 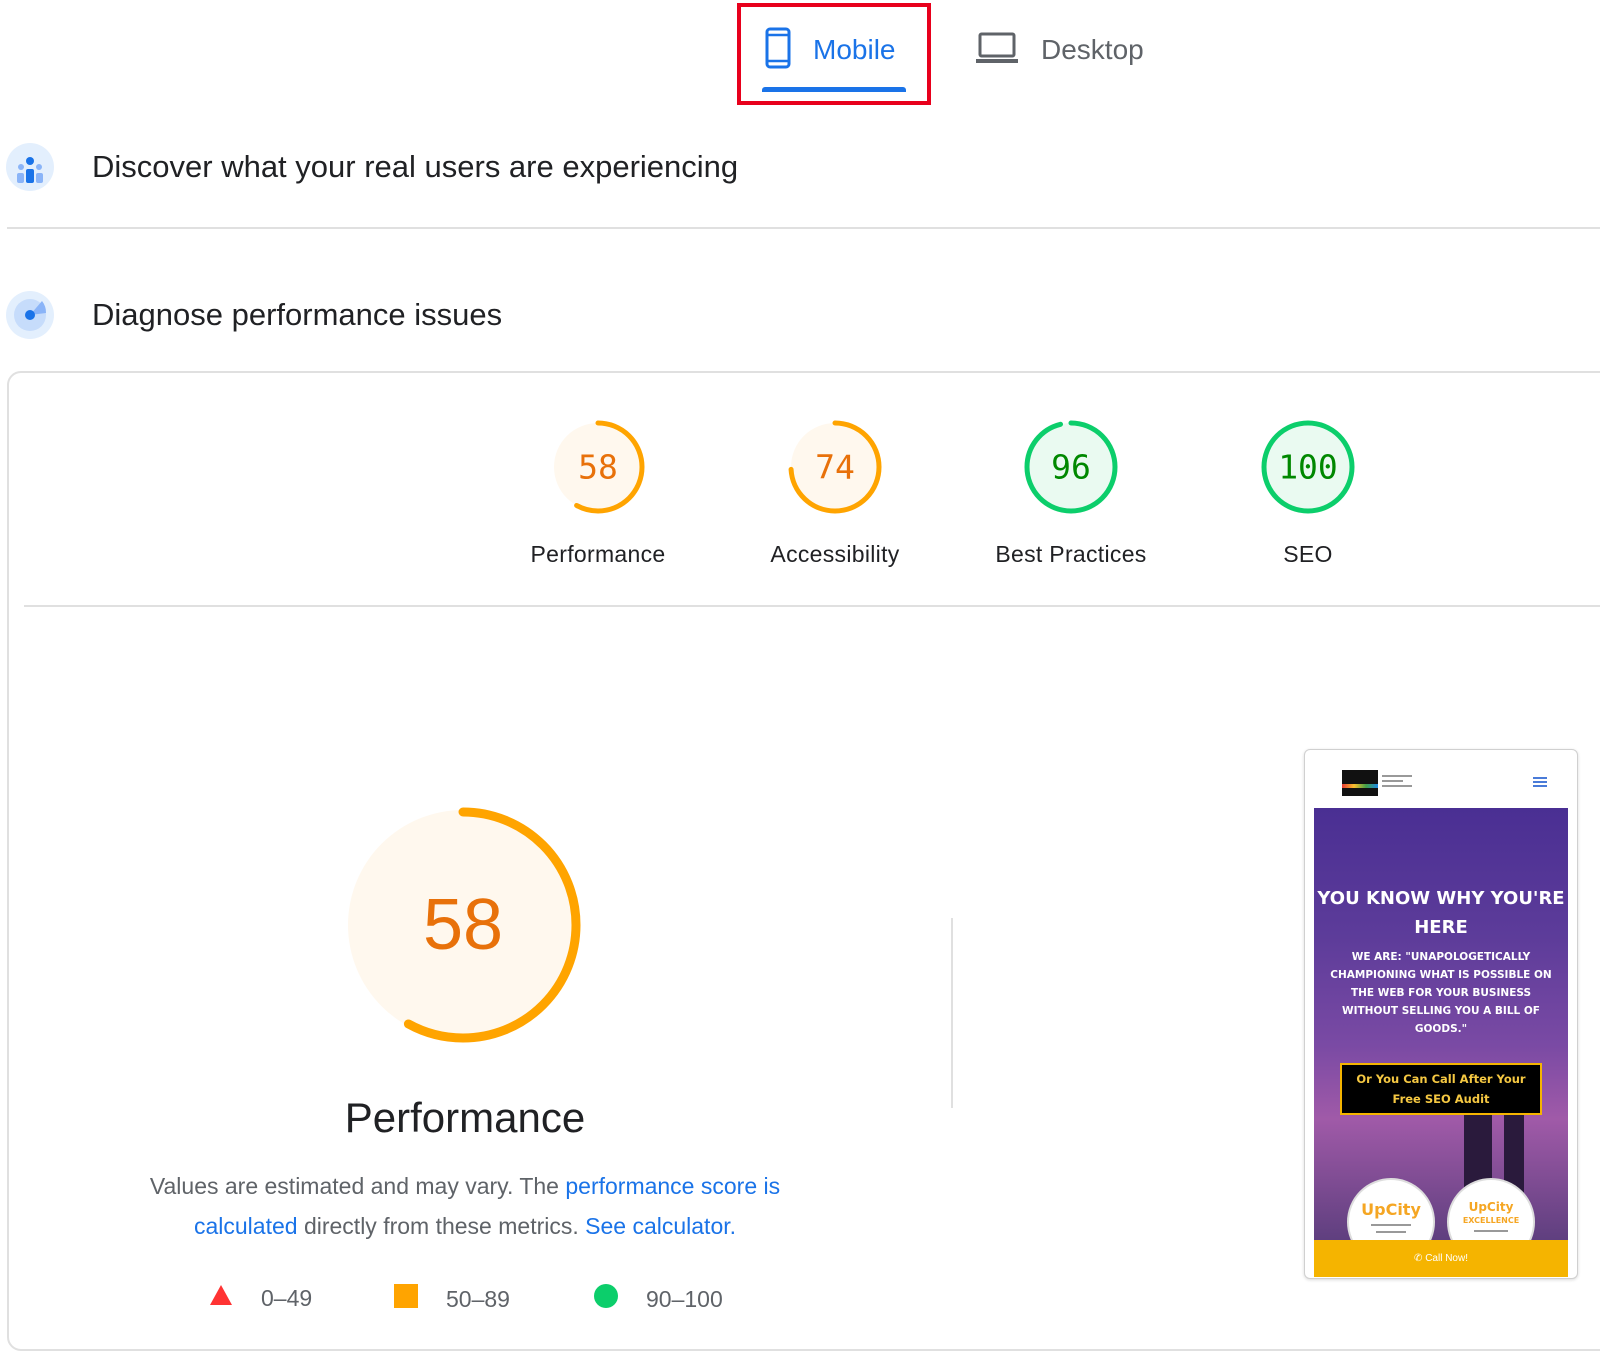 I want to click on gauge-performance-value: 58, so click(x=598, y=467).